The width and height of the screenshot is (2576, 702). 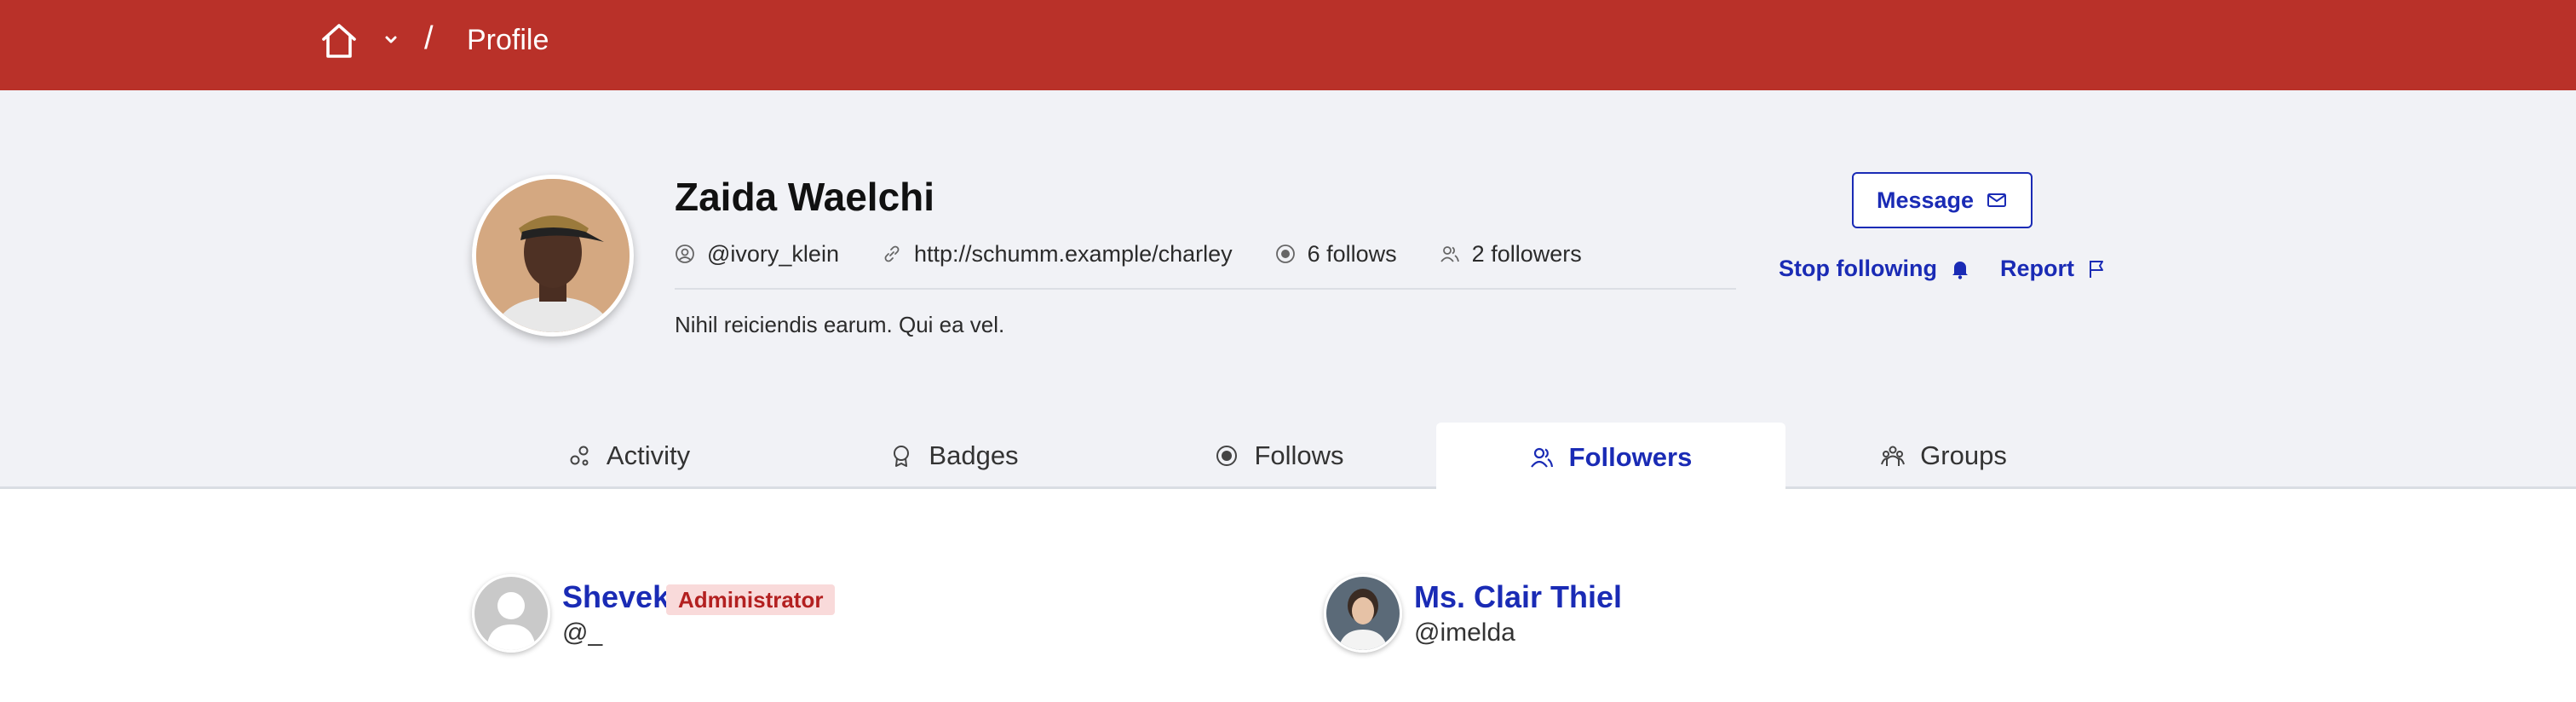 I want to click on envelope-icon, so click(x=1997, y=200).